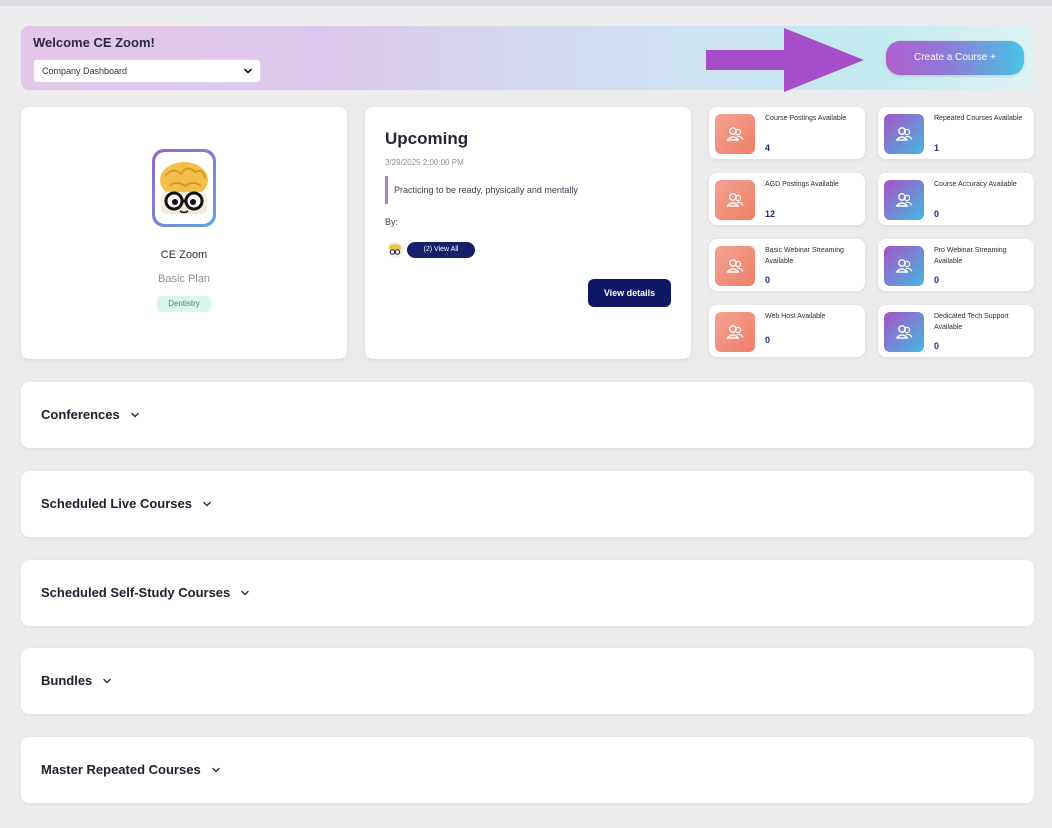 This screenshot has height=828, width=1052. Describe the element at coordinates (785, 60) in the screenshot. I see `right-arrow-annotation` at that location.